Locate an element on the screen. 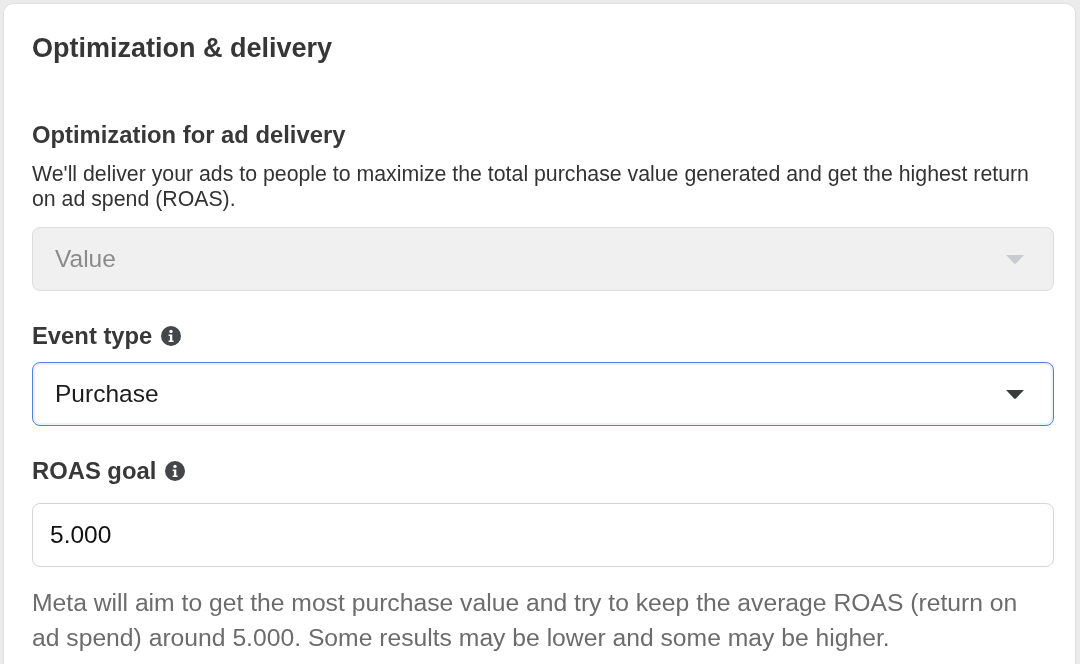 This screenshot has width=1080, height=664. number-input: 5.000 is located at coordinates (543, 535).